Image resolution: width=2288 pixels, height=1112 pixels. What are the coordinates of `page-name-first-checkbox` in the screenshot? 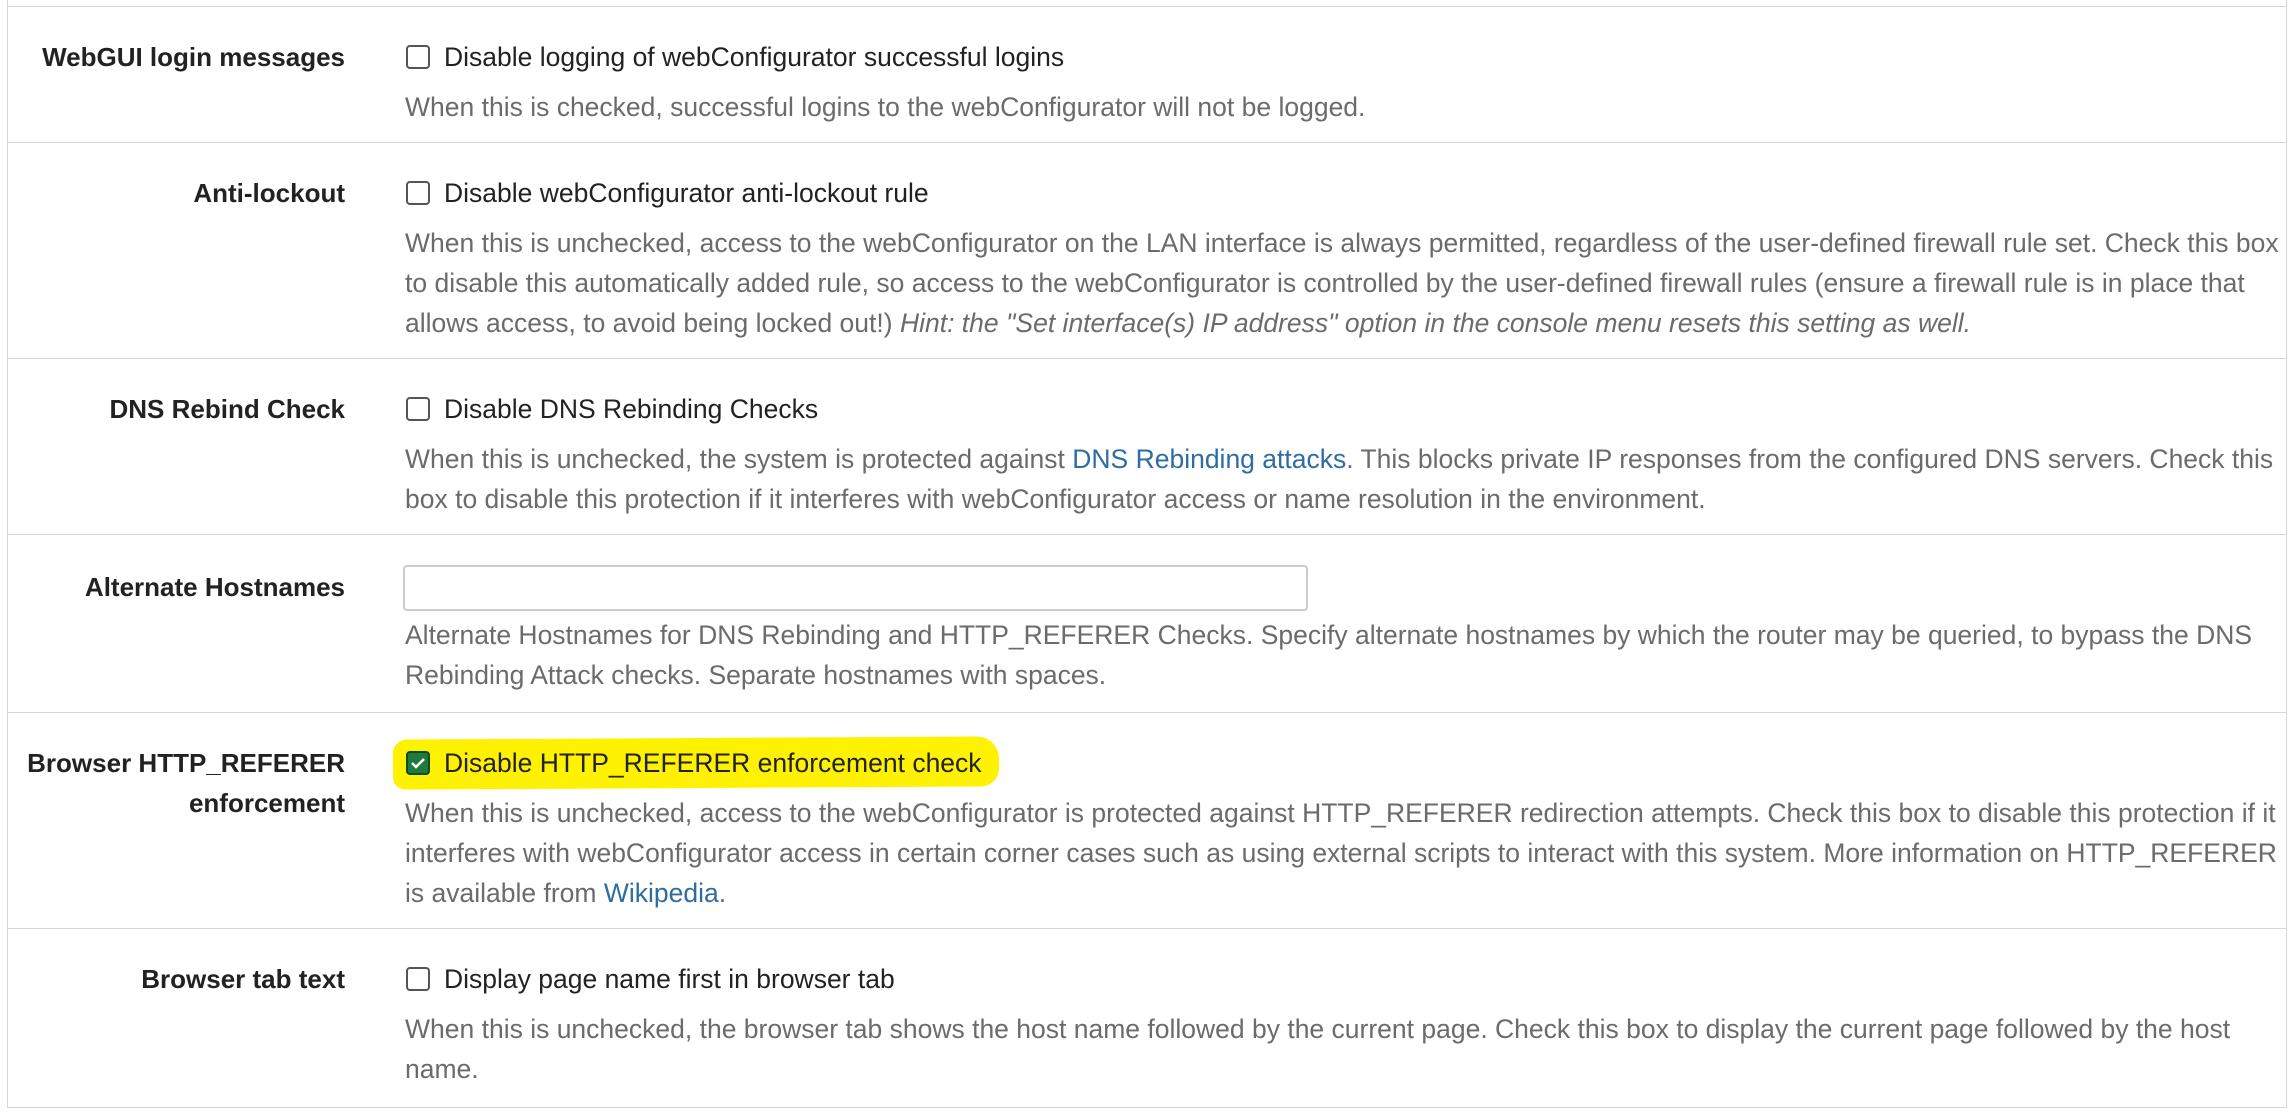 It's located at (418, 979).